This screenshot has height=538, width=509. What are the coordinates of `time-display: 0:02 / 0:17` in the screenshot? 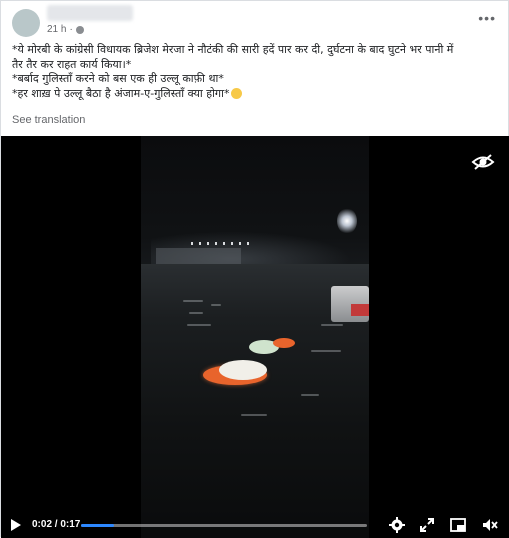 It's located at (56, 524).